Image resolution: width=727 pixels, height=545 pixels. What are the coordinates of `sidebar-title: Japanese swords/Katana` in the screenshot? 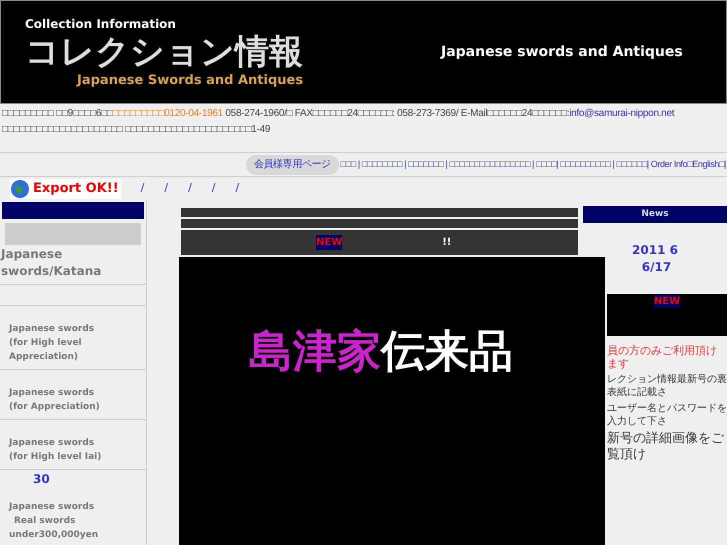 It's located at (73, 265).